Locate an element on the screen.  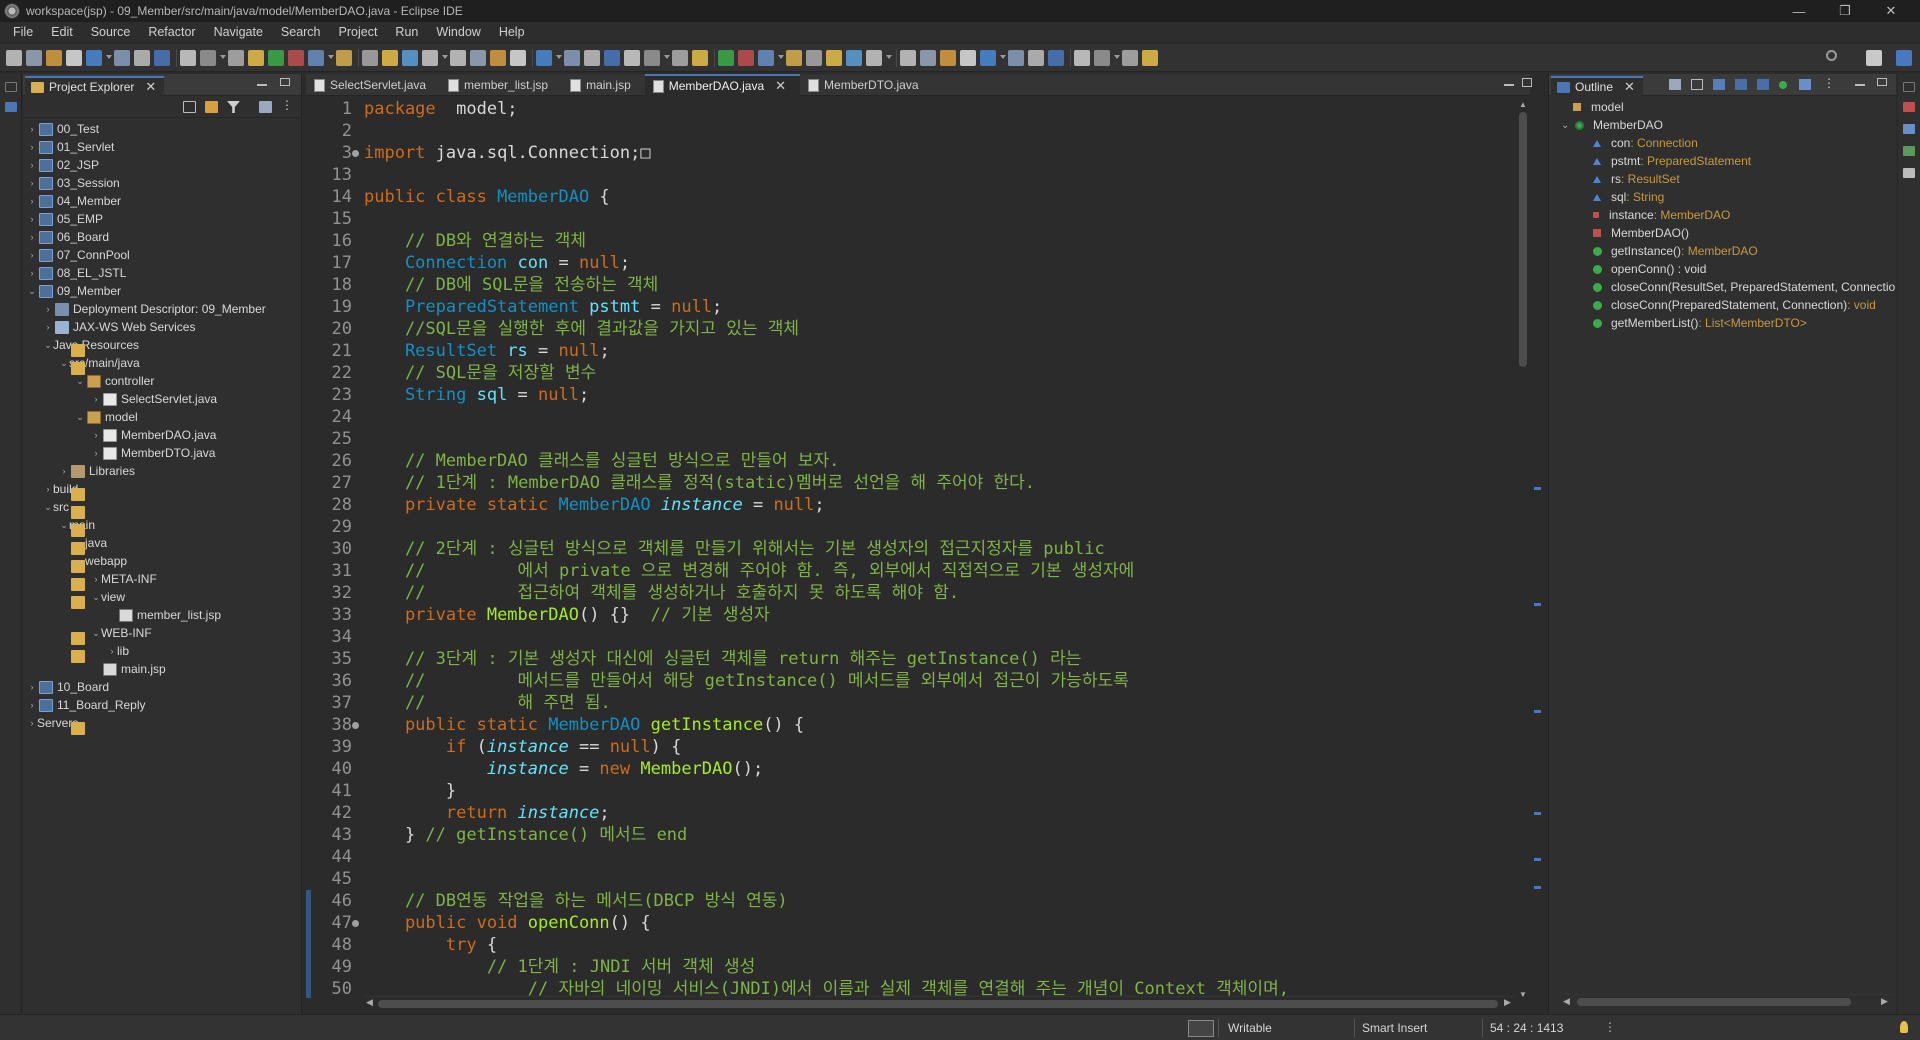
code-line: 1 package model; is located at coordinates (911, 109).